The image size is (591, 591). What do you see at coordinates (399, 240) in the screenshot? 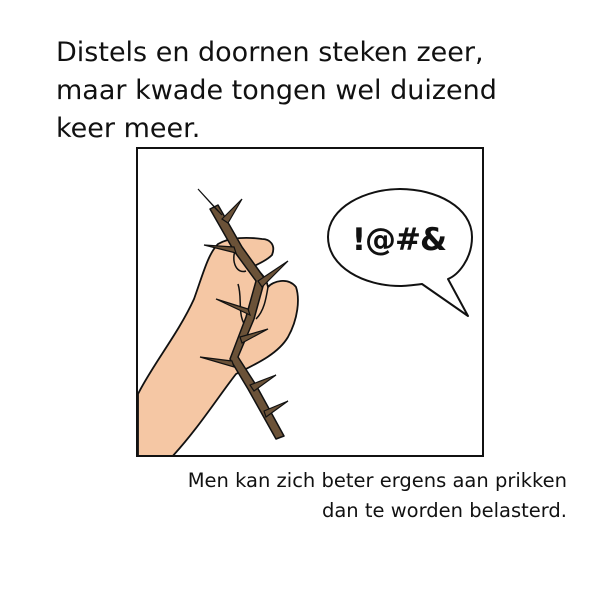
I see `speech-bubble-text: !@#&` at bounding box center [399, 240].